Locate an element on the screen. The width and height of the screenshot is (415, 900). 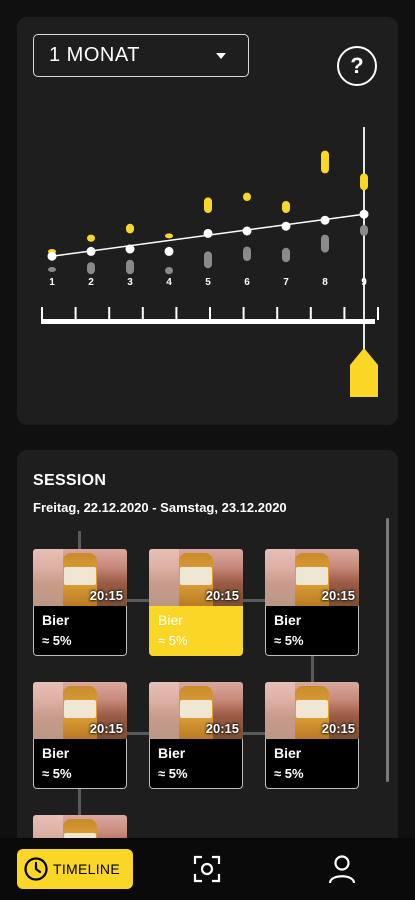
user-icon is located at coordinates (342, 869).